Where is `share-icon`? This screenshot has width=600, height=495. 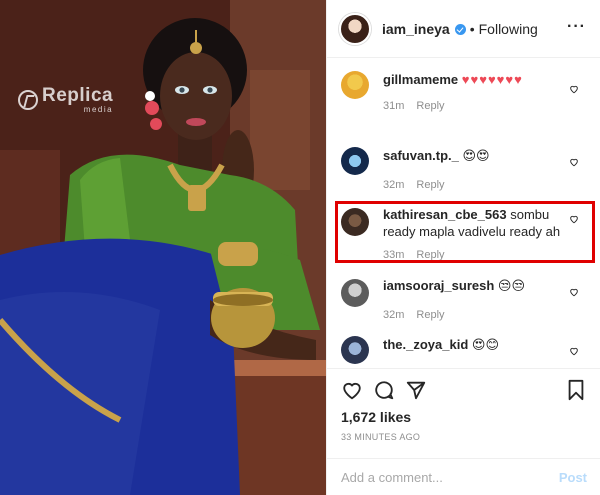
share-icon is located at coordinates (416, 390).